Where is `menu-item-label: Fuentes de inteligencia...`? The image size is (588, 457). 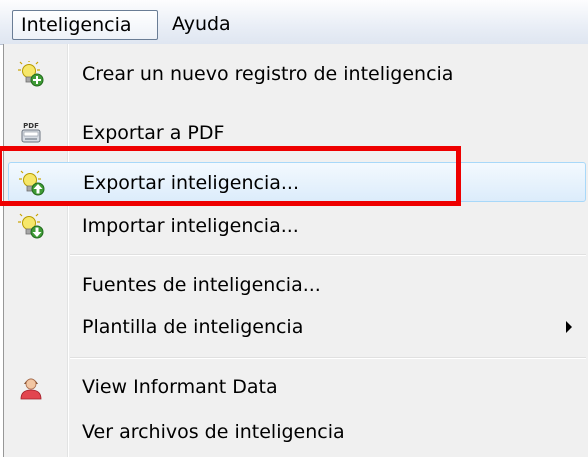
menu-item-label: Fuentes de inteligencia... is located at coordinates (201, 285).